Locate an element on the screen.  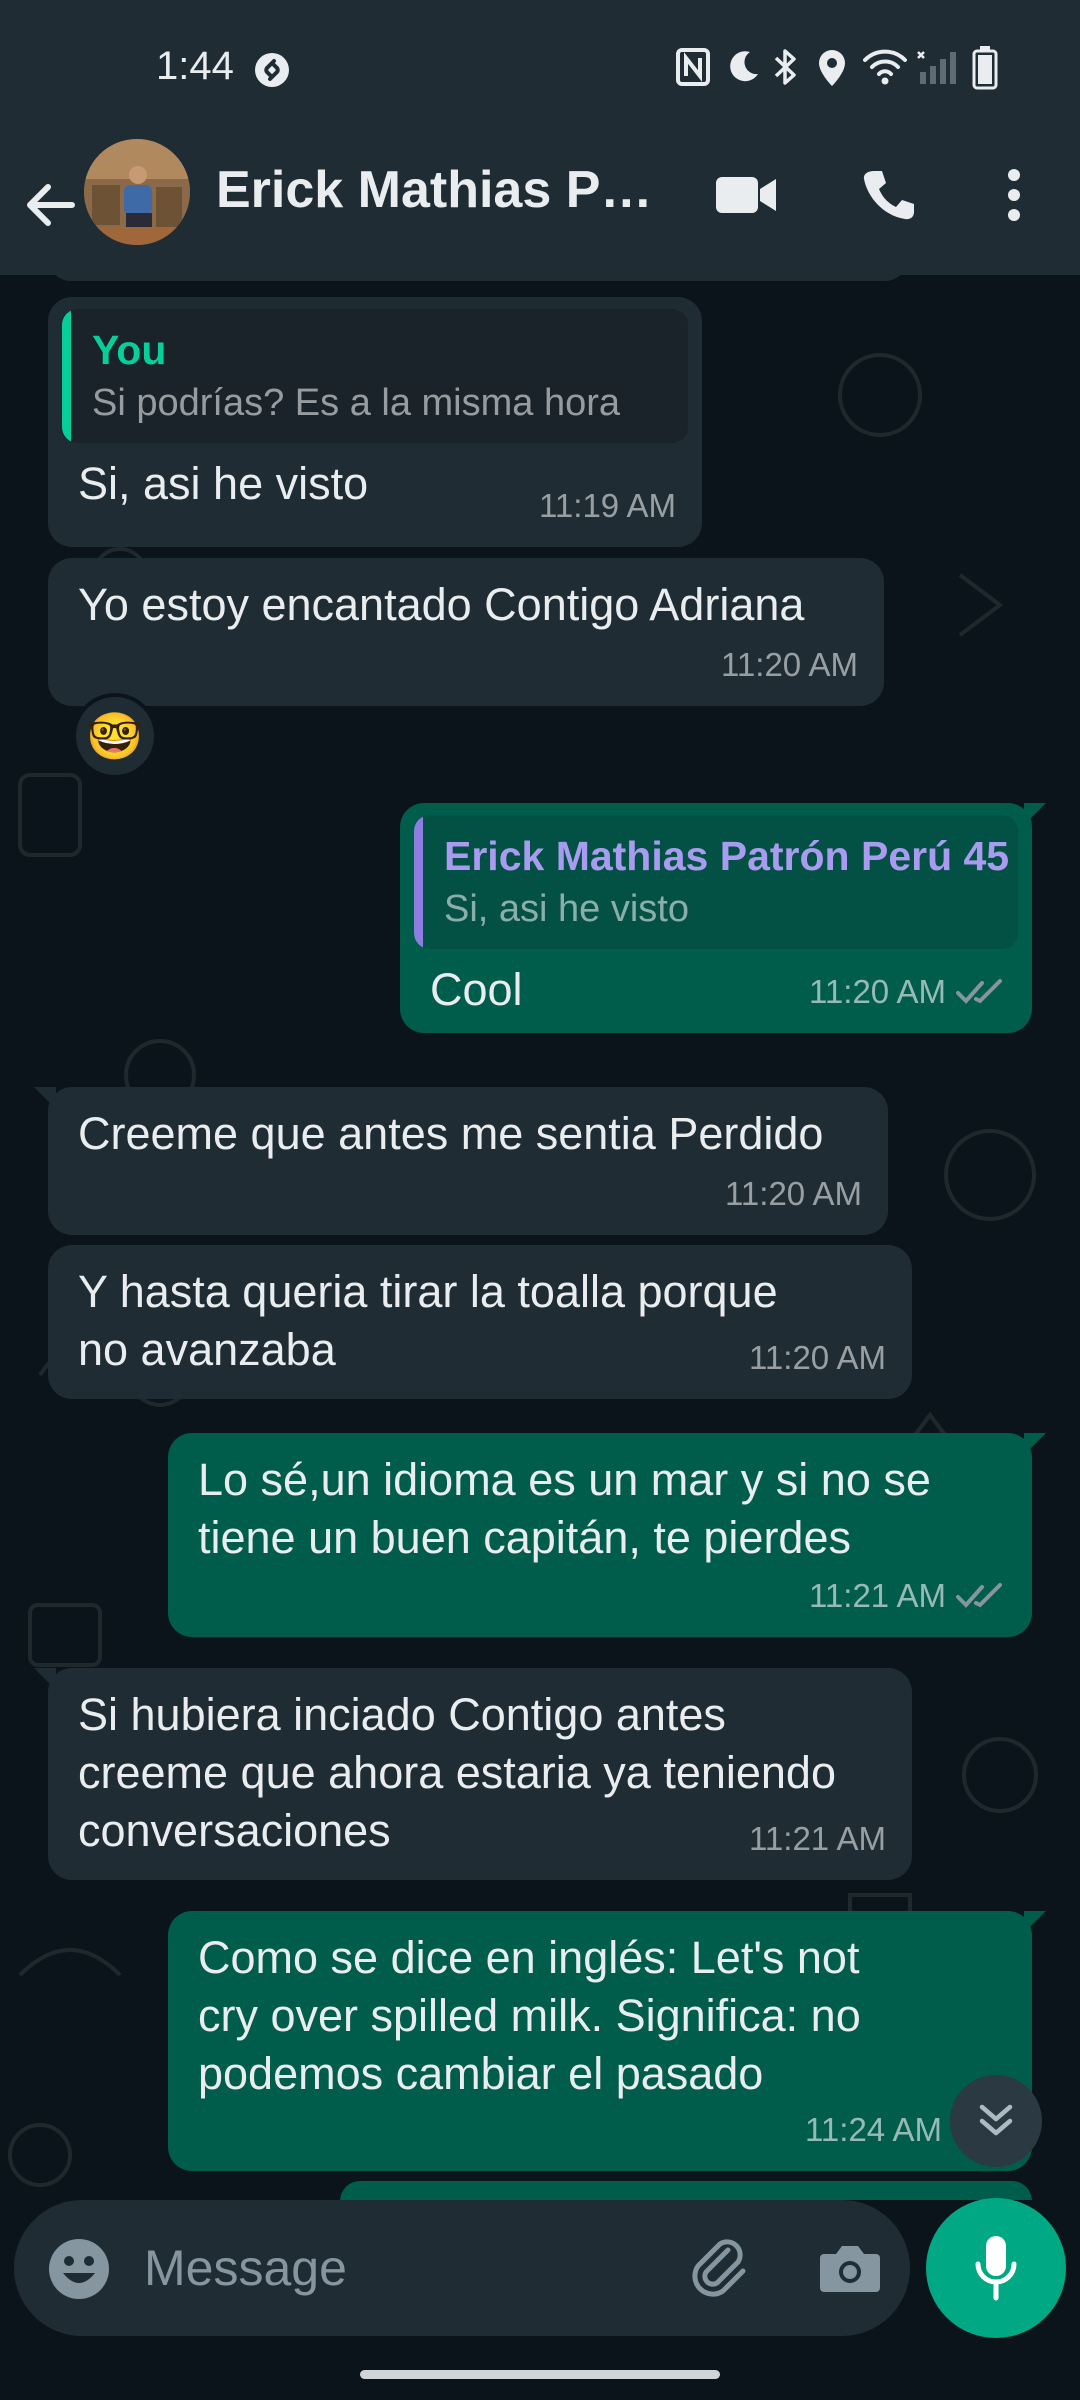
status-time: 1:44 is located at coordinates (195, 66).